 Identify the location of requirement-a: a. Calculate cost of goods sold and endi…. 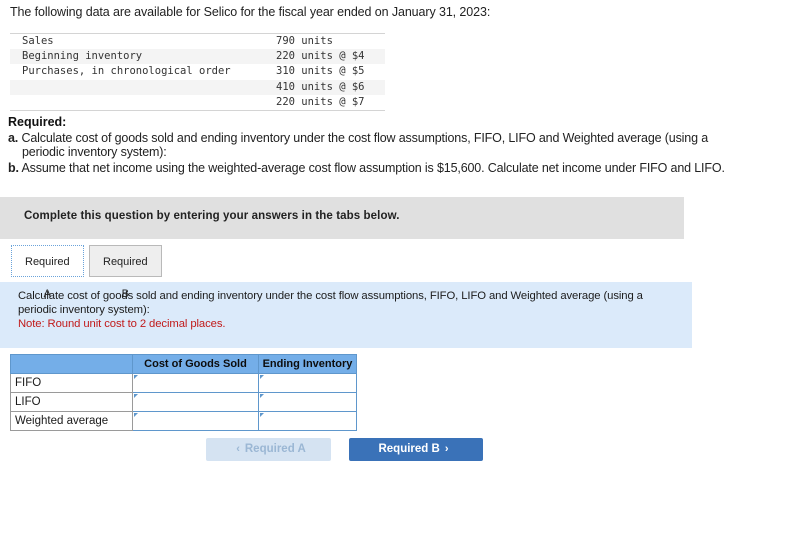
(382, 145).